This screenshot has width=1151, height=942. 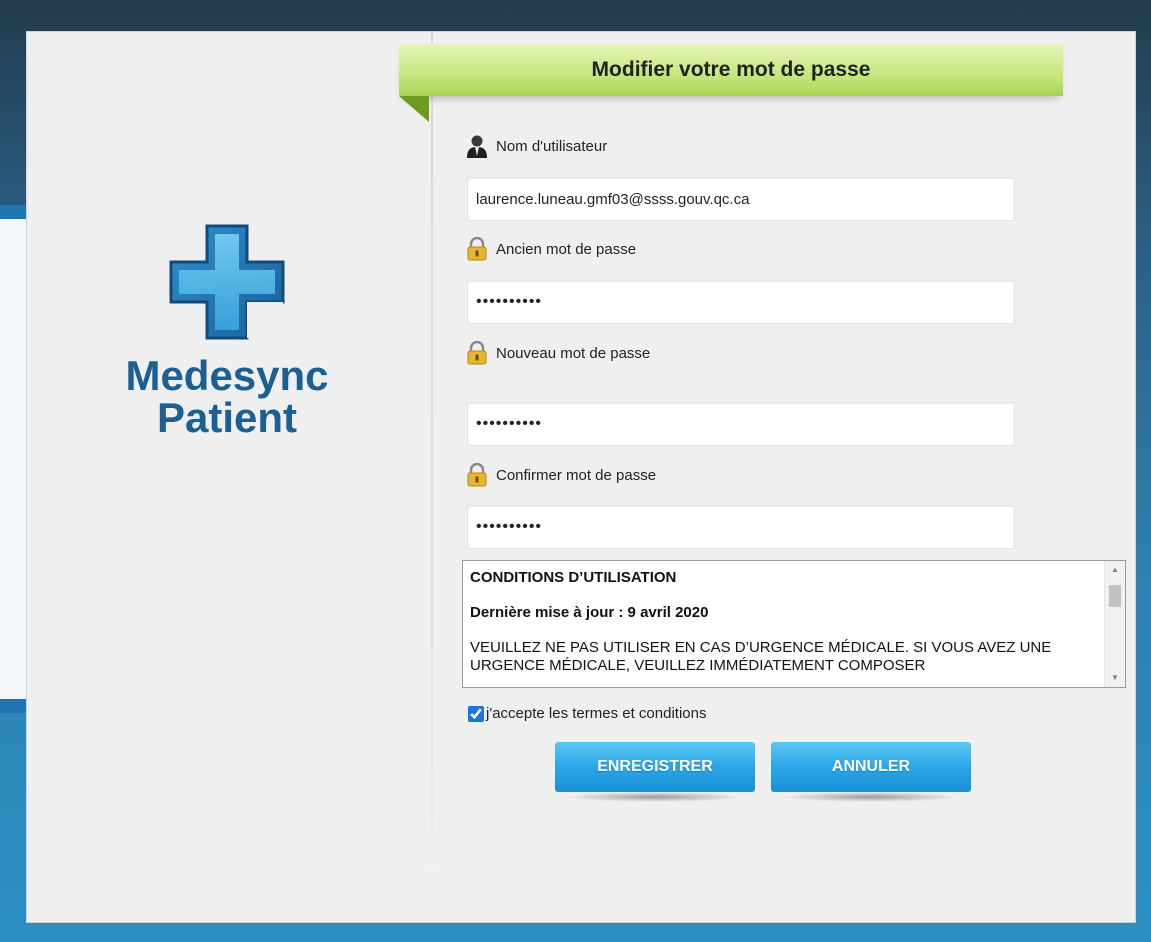 I want to click on brand-name: Medesync Patient, so click(x=227, y=397).